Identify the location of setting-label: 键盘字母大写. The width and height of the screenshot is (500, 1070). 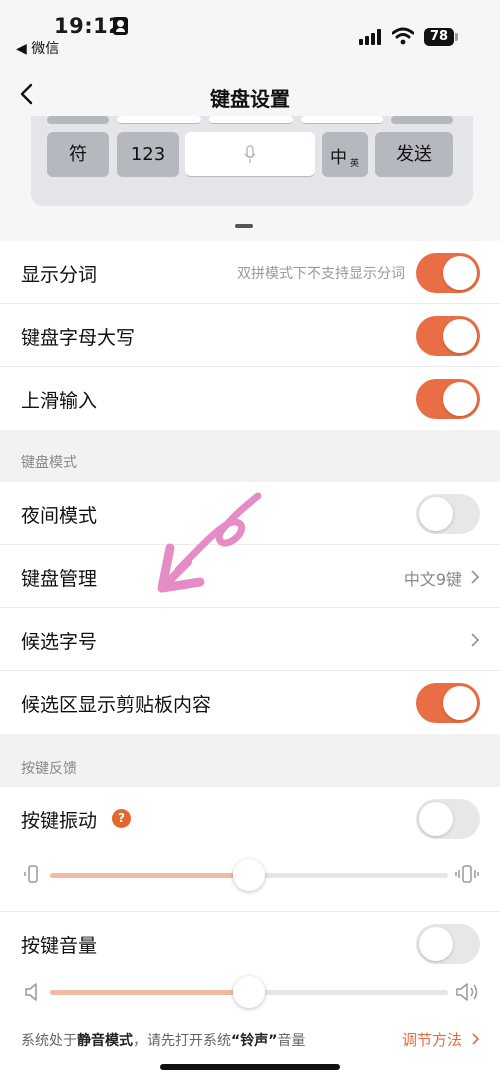
(78, 338).